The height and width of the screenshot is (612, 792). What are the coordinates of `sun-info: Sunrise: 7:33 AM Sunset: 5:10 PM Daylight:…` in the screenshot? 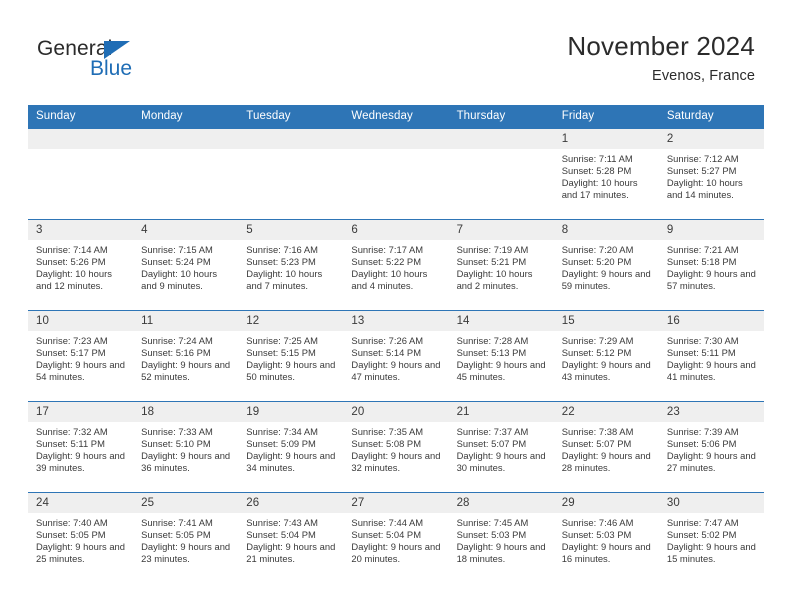 It's located at (185, 448).